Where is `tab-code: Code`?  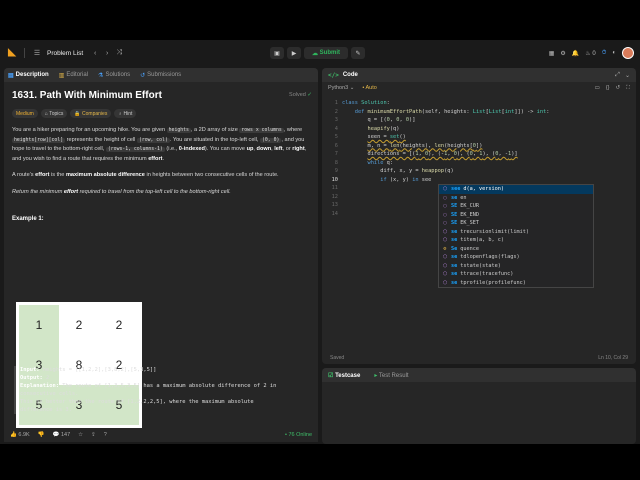
tab-code: Code is located at coordinates (350, 75).